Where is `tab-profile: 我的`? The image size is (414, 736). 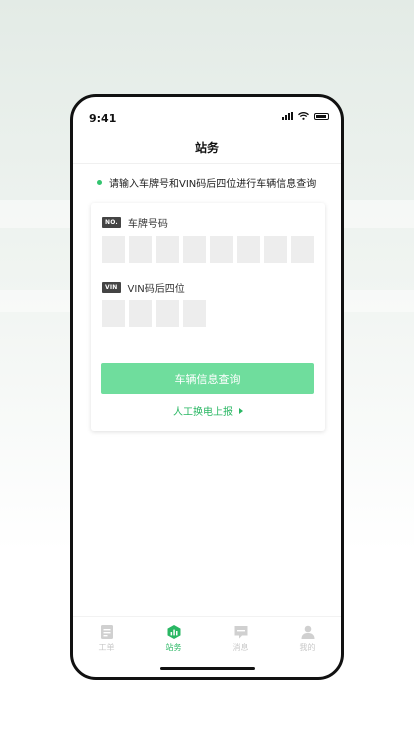
tab-profile: 我的 is located at coordinates (307, 637).